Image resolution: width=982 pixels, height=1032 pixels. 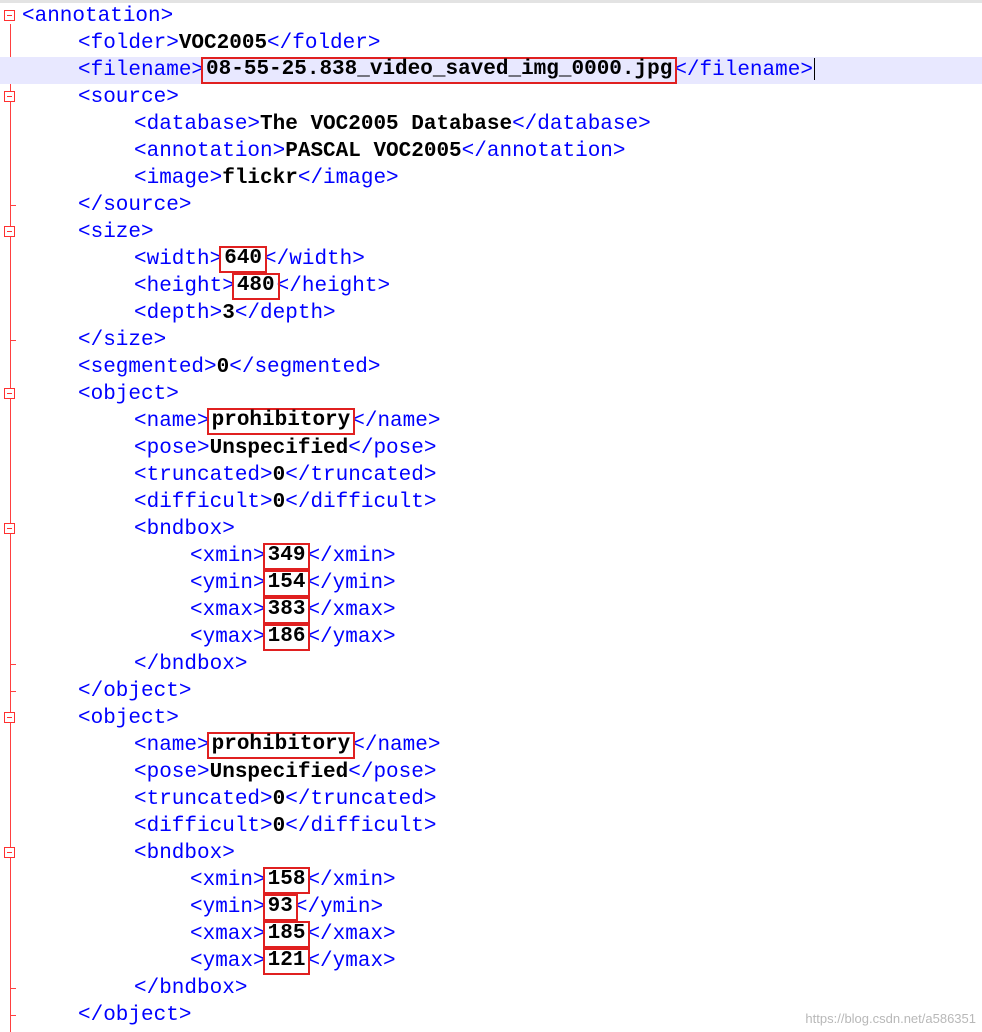 I want to click on xmax-value: 185, so click(x=286, y=934).